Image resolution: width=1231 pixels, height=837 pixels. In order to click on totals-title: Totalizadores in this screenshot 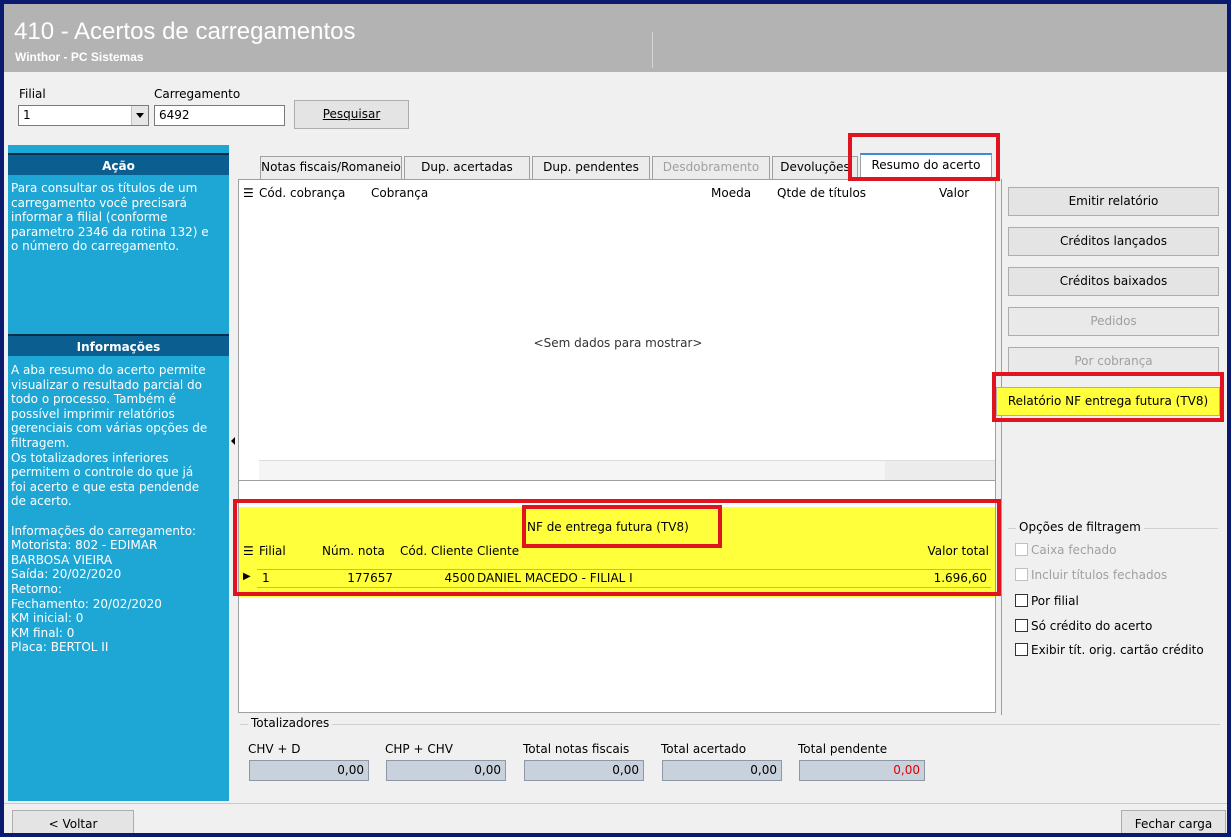, I will do `click(290, 723)`.